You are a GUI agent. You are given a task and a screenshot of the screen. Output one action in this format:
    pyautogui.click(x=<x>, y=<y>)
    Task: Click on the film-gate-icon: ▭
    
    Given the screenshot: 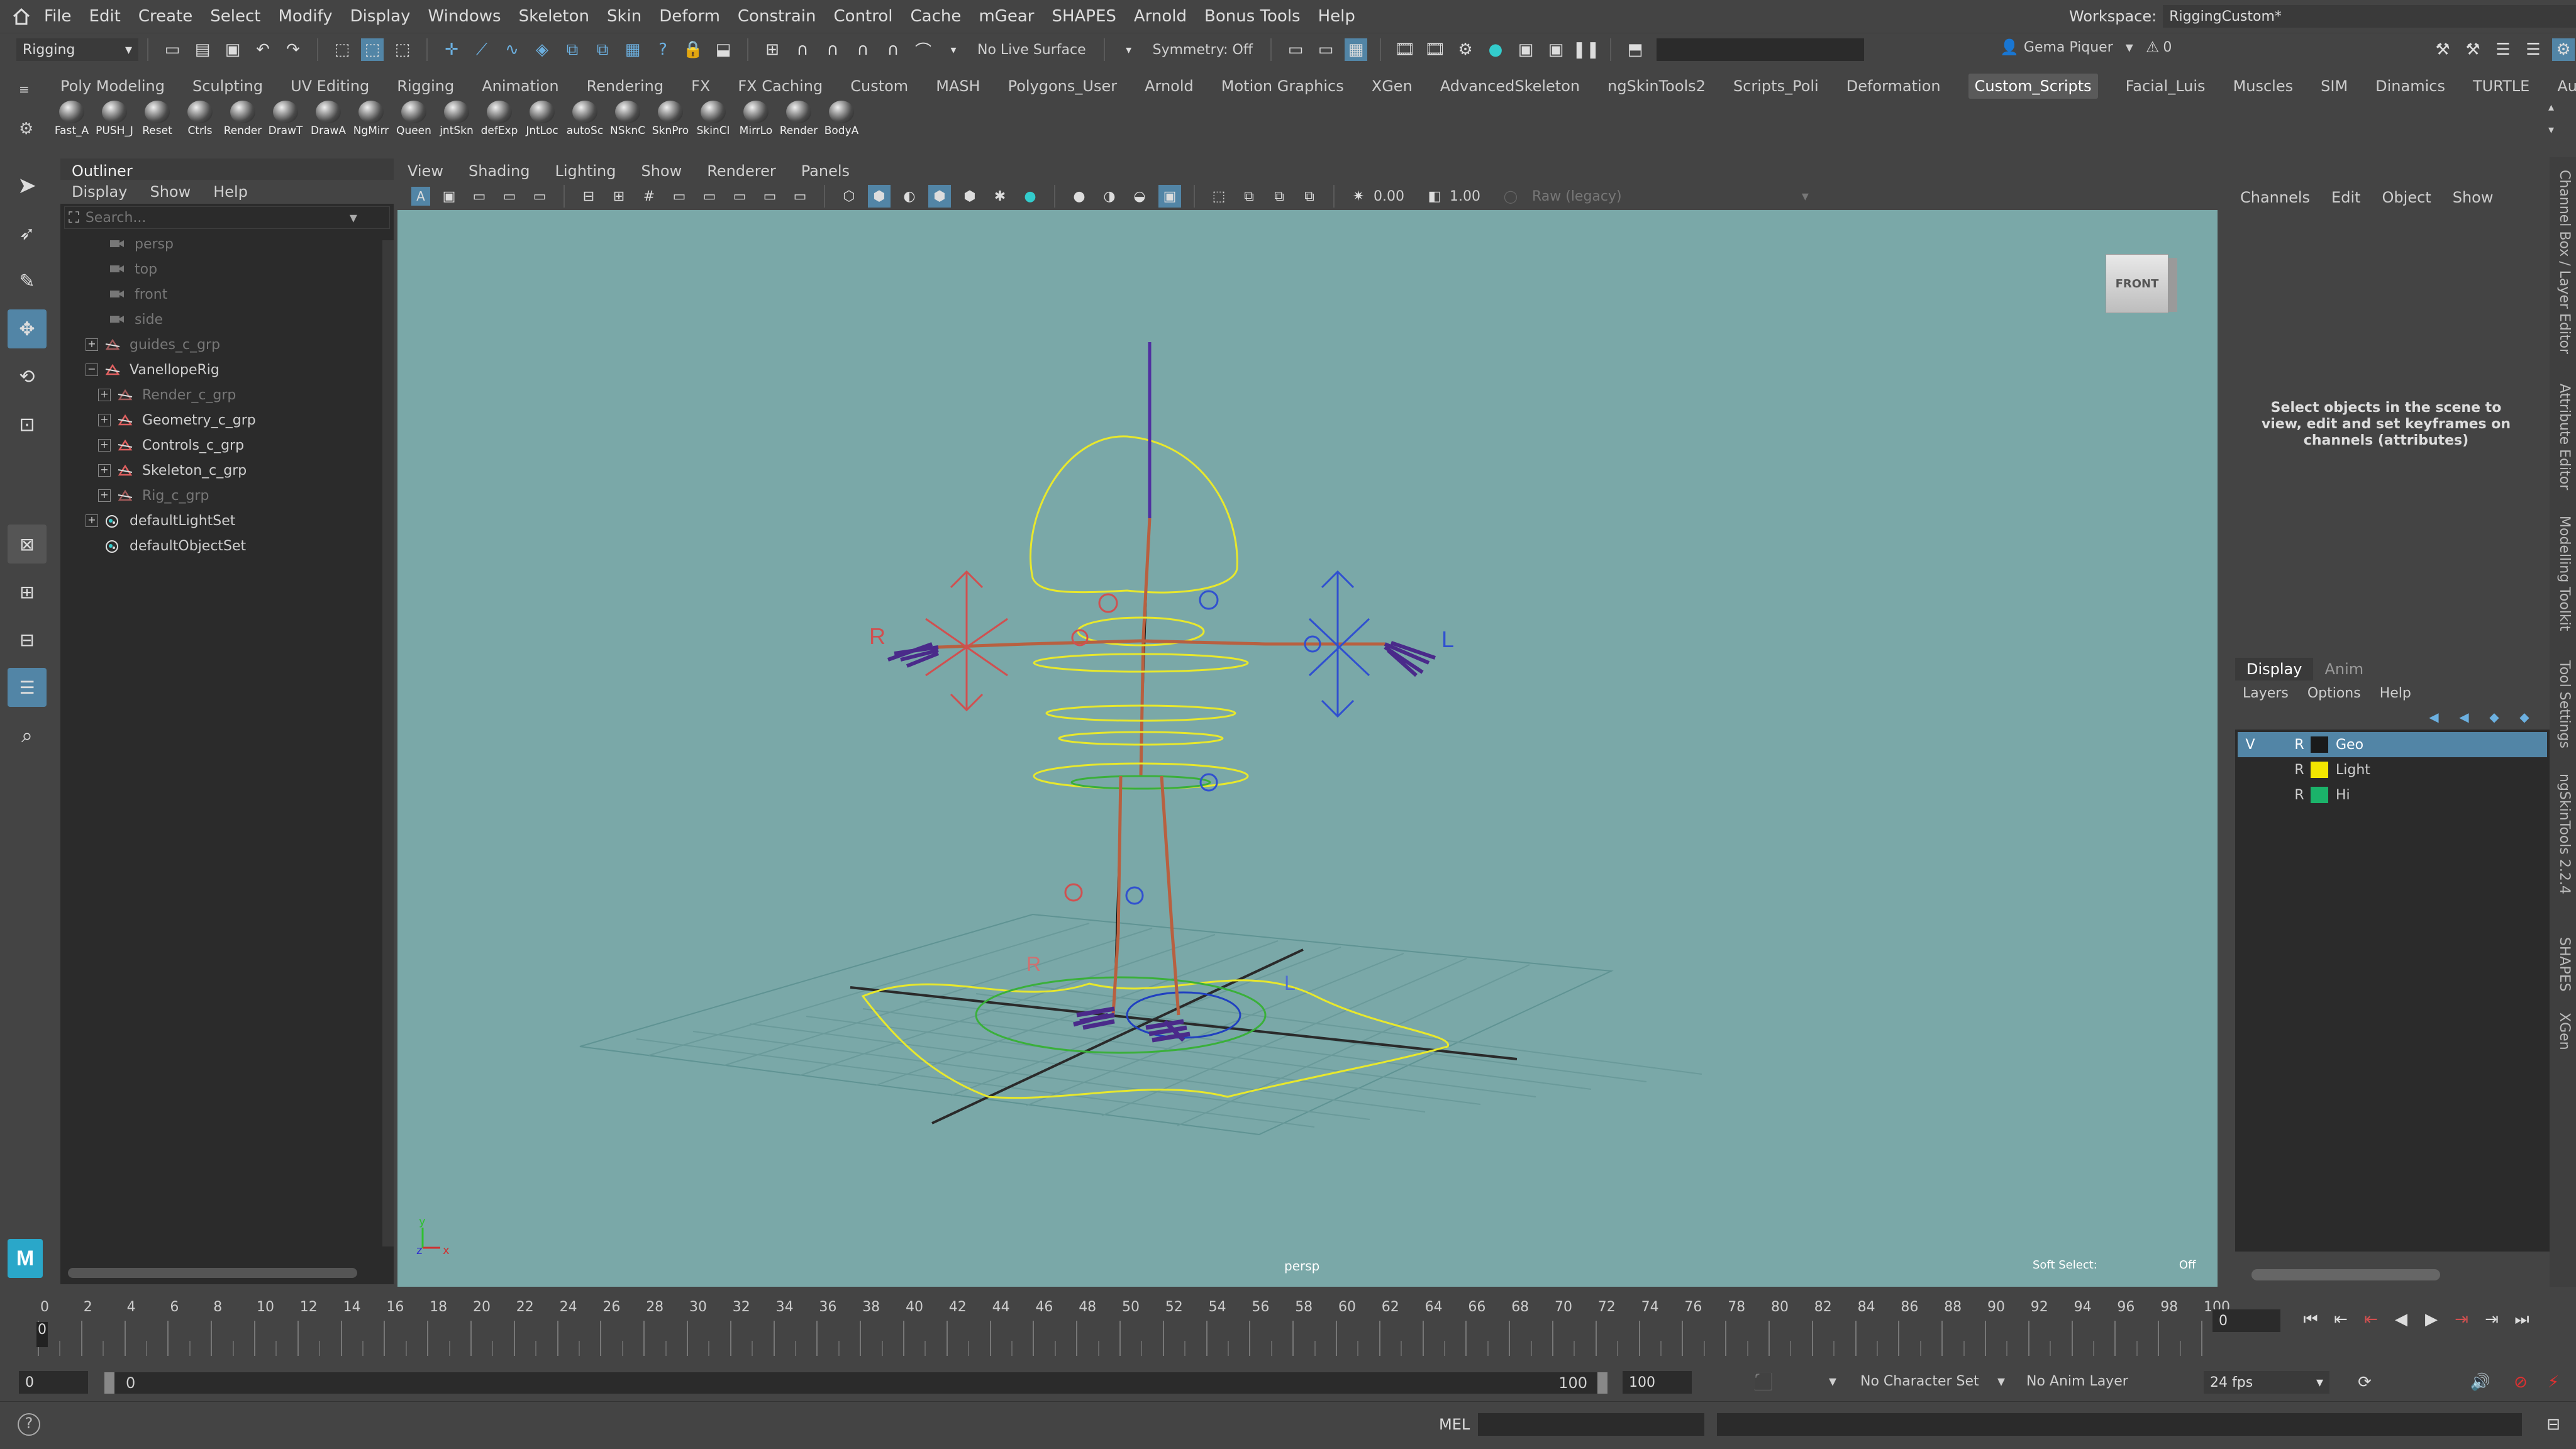 What is the action you would take?
    pyautogui.click(x=679, y=196)
    